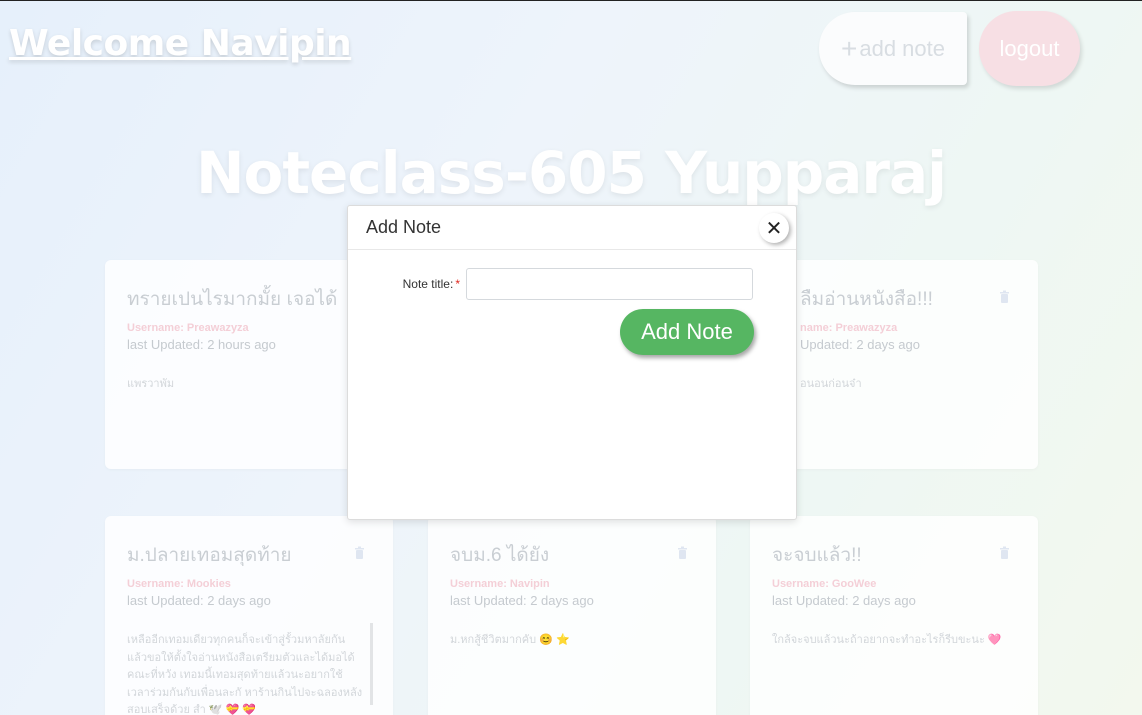 The height and width of the screenshot is (715, 1142). What do you see at coordinates (887, 640) in the screenshot?
I see `note-body: ใกล้จะจบแล้วนะถ้าอยากจะทำอะไรก็รีบขะนะ 🩷` at bounding box center [887, 640].